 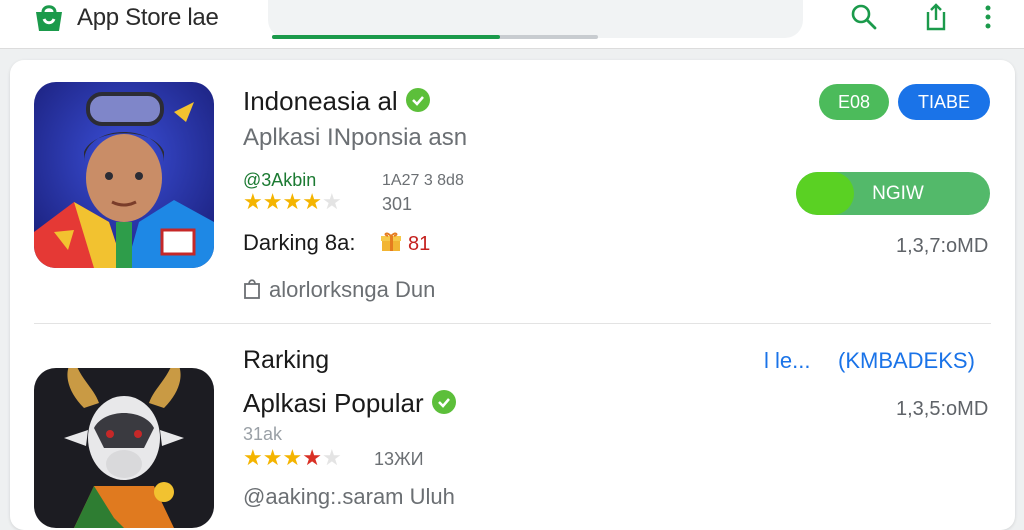 What do you see at coordinates (279, 180) in the screenshot?
I see `app1-developer: @3Akbin` at bounding box center [279, 180].